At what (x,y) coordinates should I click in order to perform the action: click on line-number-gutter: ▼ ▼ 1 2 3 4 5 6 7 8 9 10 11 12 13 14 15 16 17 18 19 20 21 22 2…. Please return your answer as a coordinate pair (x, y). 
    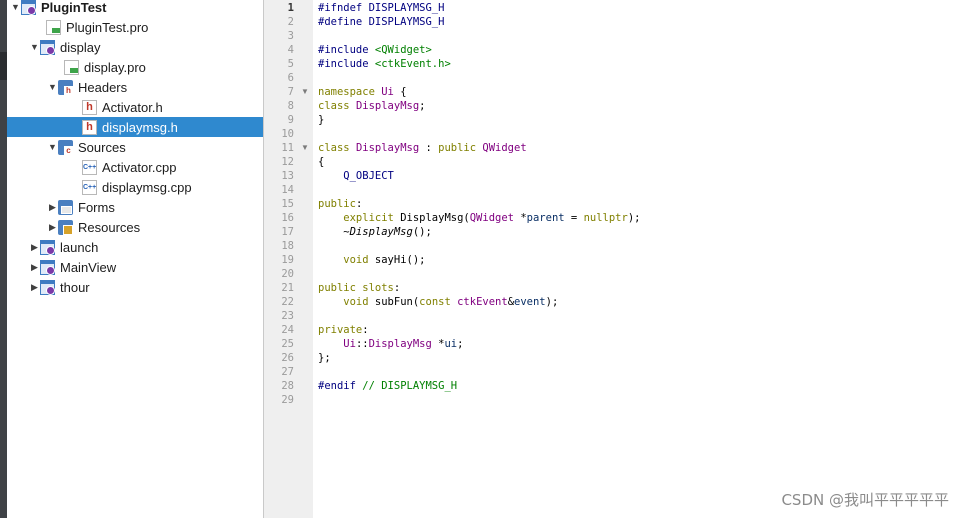
    Looking at the image, I should click on (288, 259).